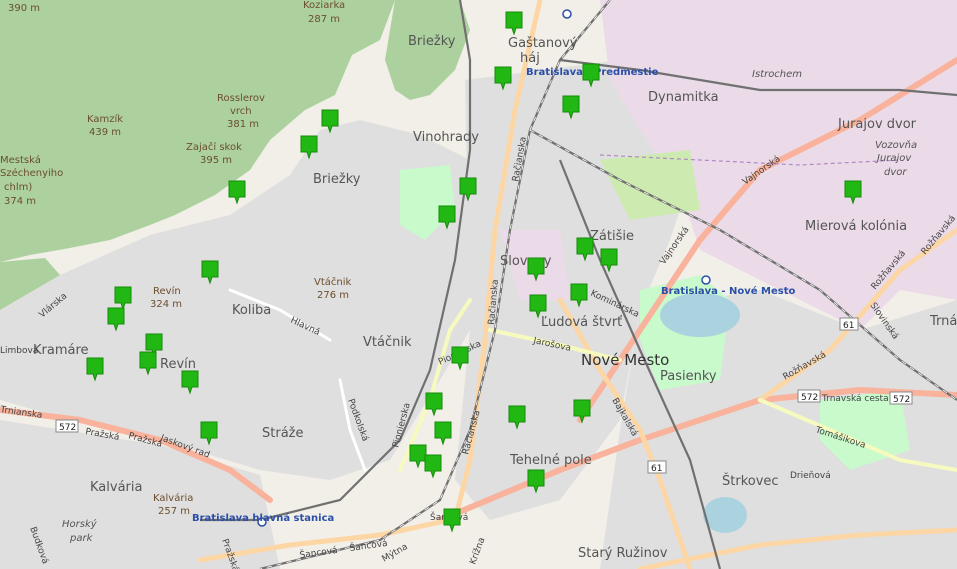 The width and height of the screenshot is (957, 569). What do you see at coordinates (777, 74) in the screenshot?
I see `place-label: Istrochem` at bounding box center [777, 74].